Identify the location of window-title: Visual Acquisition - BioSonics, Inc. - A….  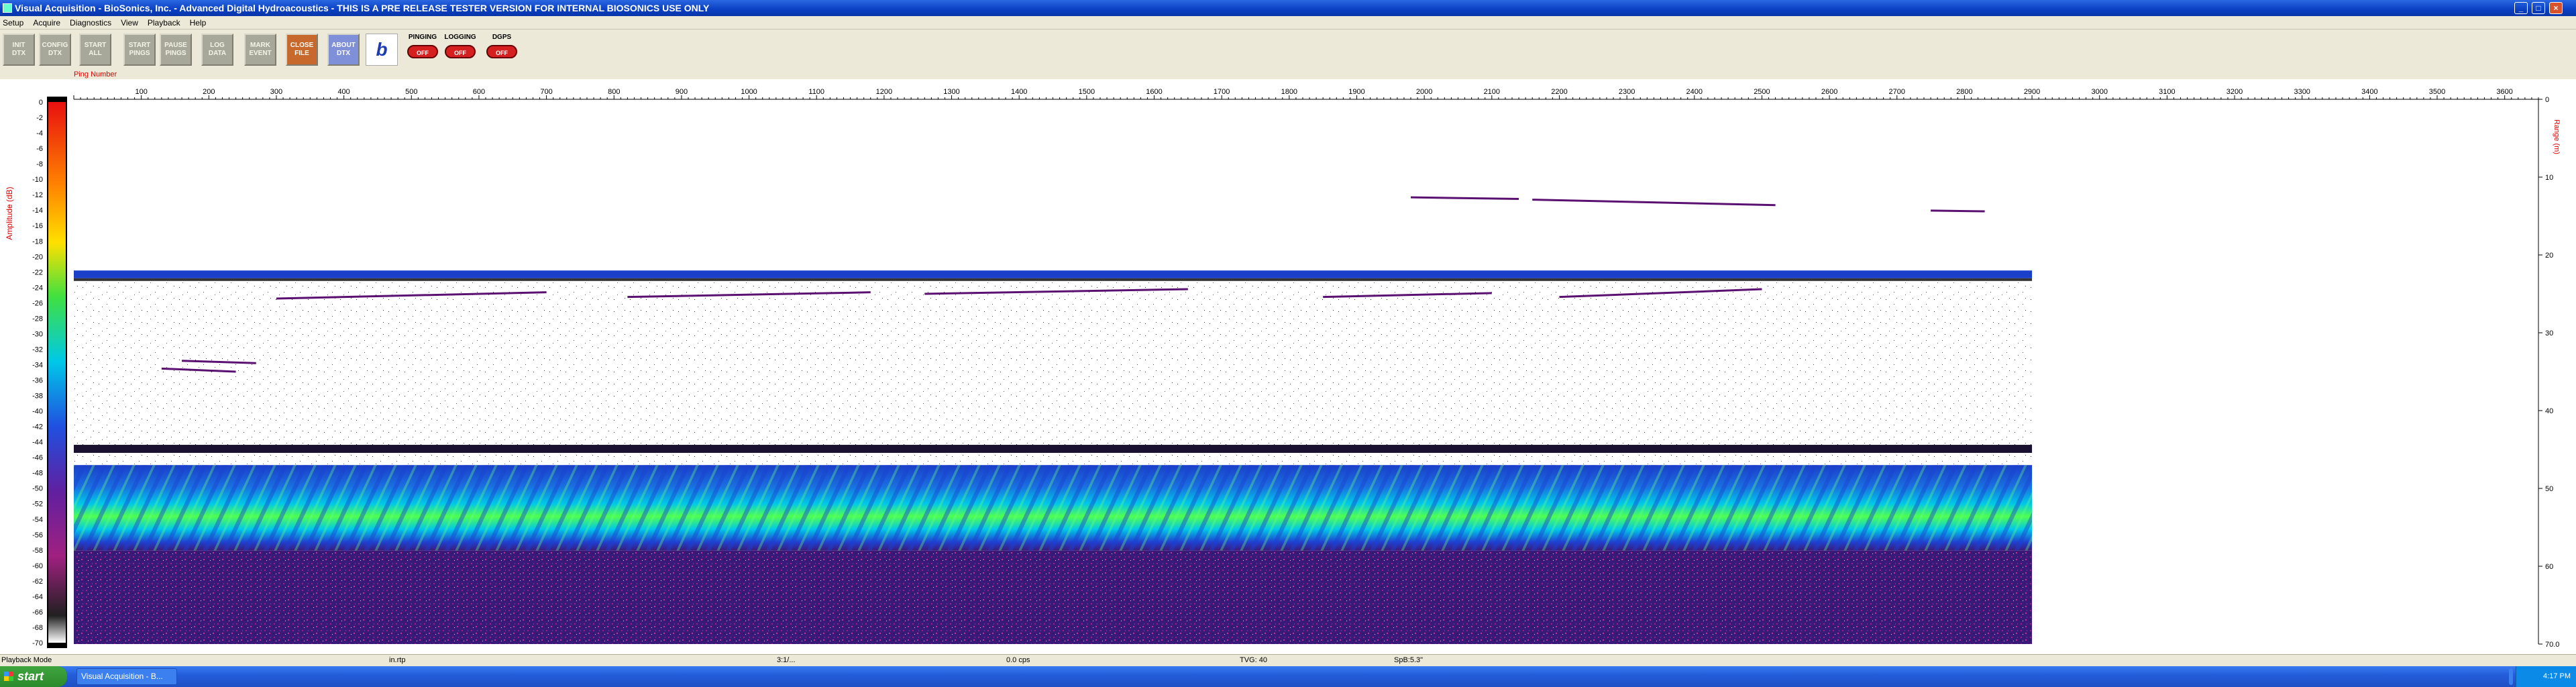
(362, 8).